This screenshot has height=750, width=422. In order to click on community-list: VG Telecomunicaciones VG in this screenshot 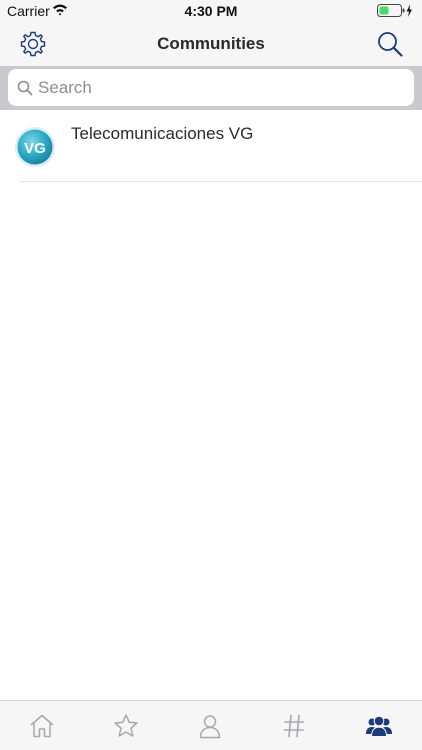, I will do `click(211, 146)`.